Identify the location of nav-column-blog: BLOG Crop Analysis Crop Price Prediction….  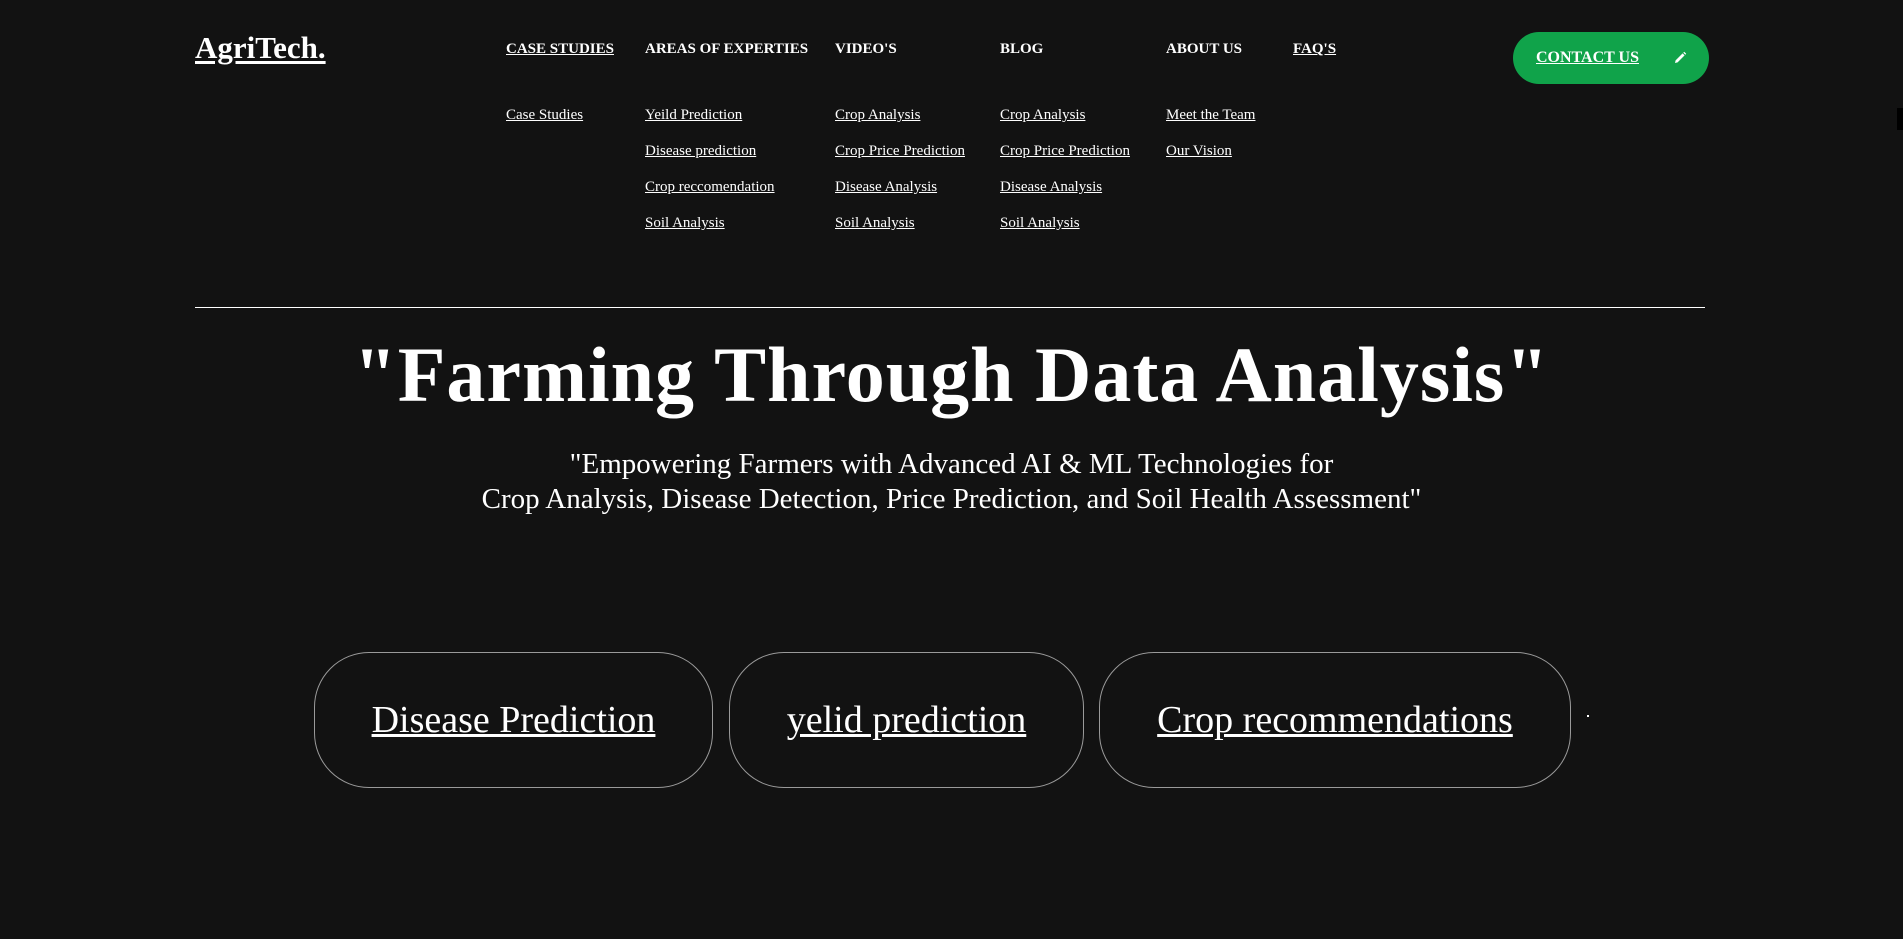
(1065, 145).